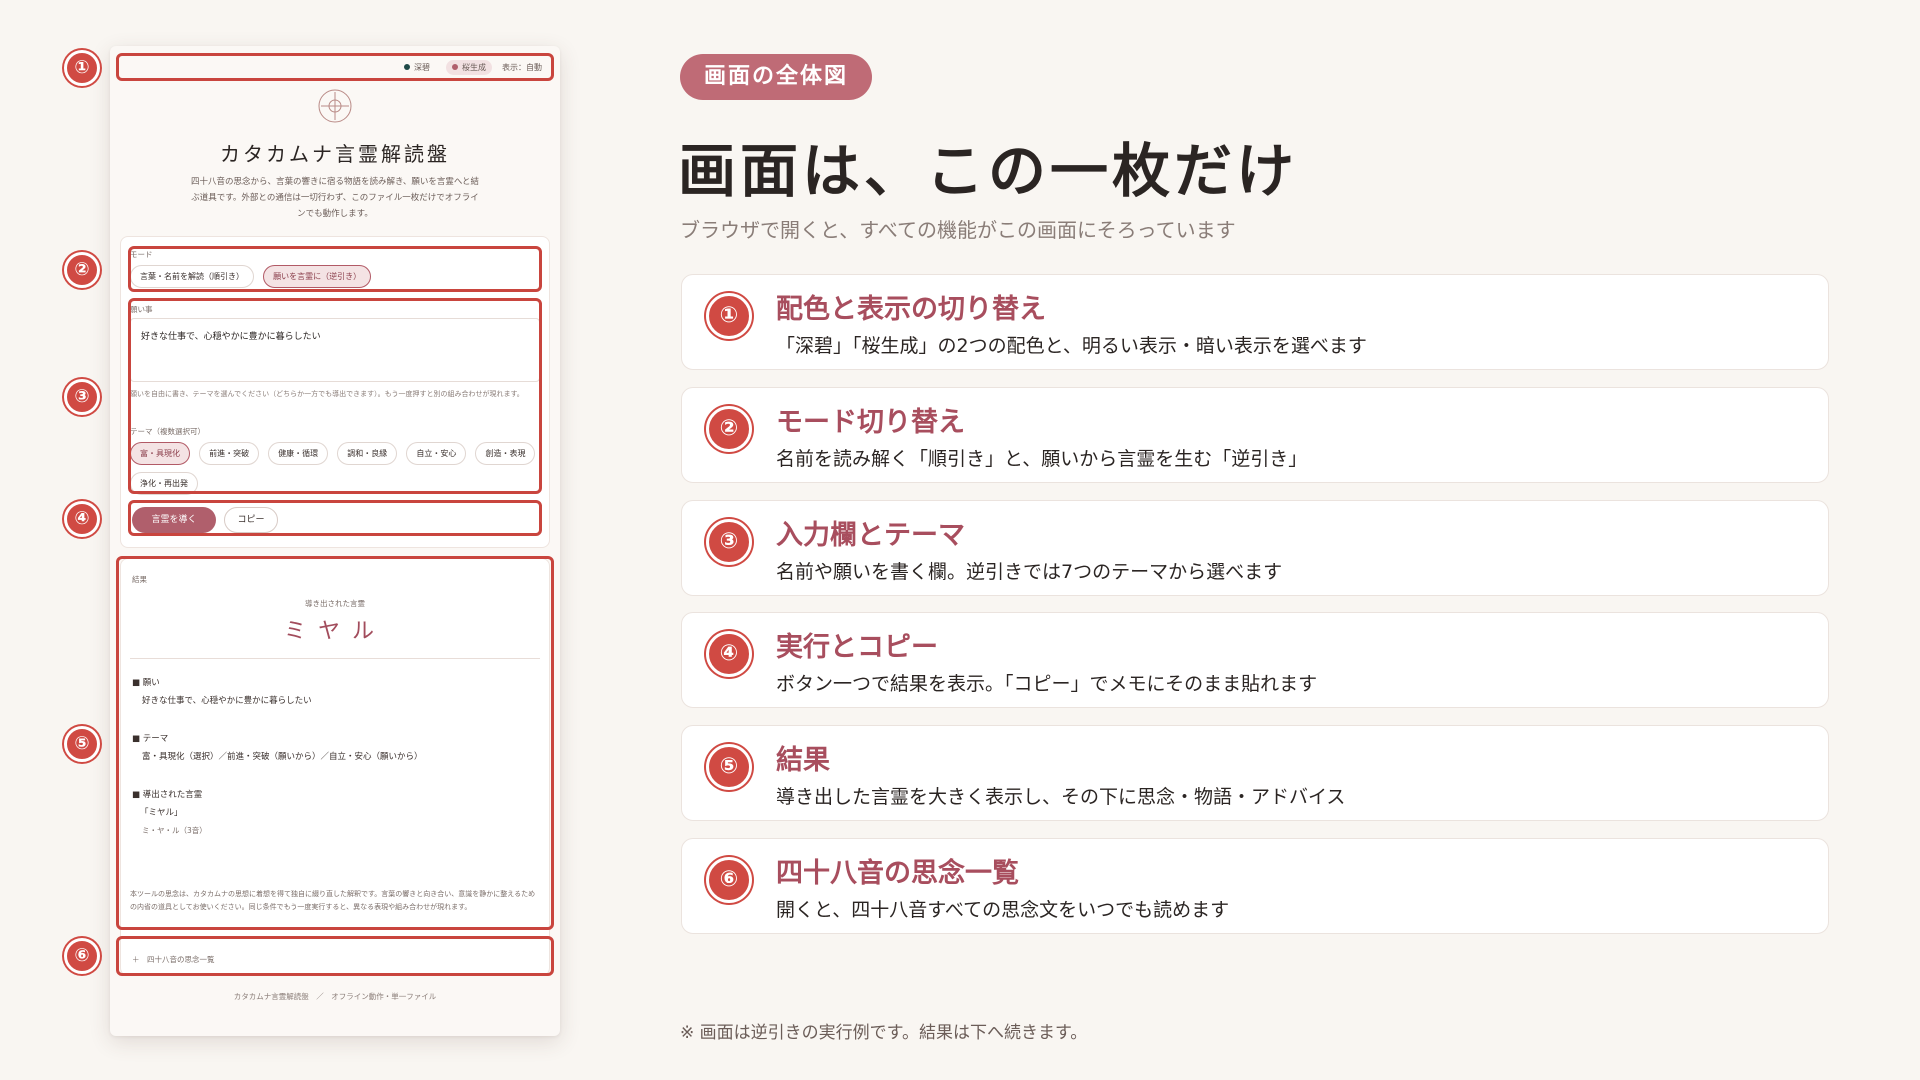  Describe the element at coordinates (1061, 797) in the screenshot. I see `feature-description: 導き出した言霊を大きく表示し、その下に思念・物語・アドバイス` at that location.